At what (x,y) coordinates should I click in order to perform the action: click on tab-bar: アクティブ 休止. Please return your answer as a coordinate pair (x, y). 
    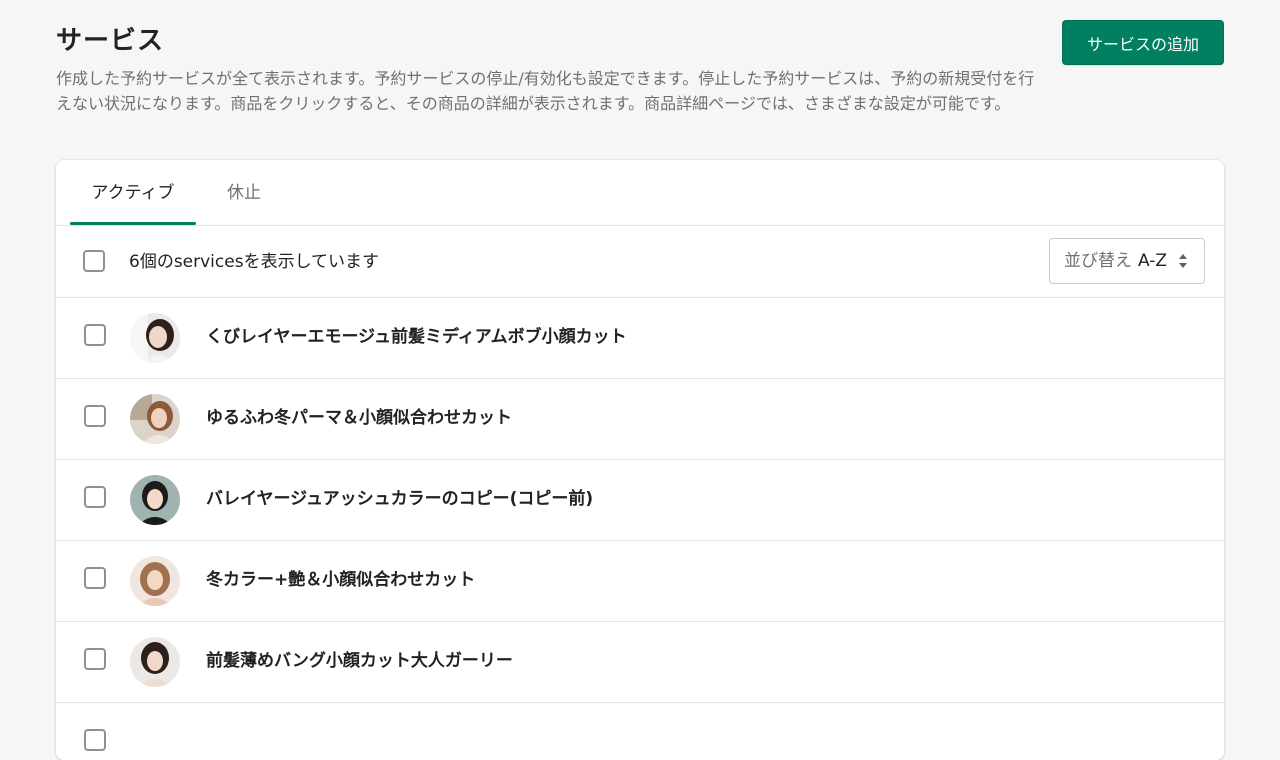
    Looking at the image, I should click on (640, 193).